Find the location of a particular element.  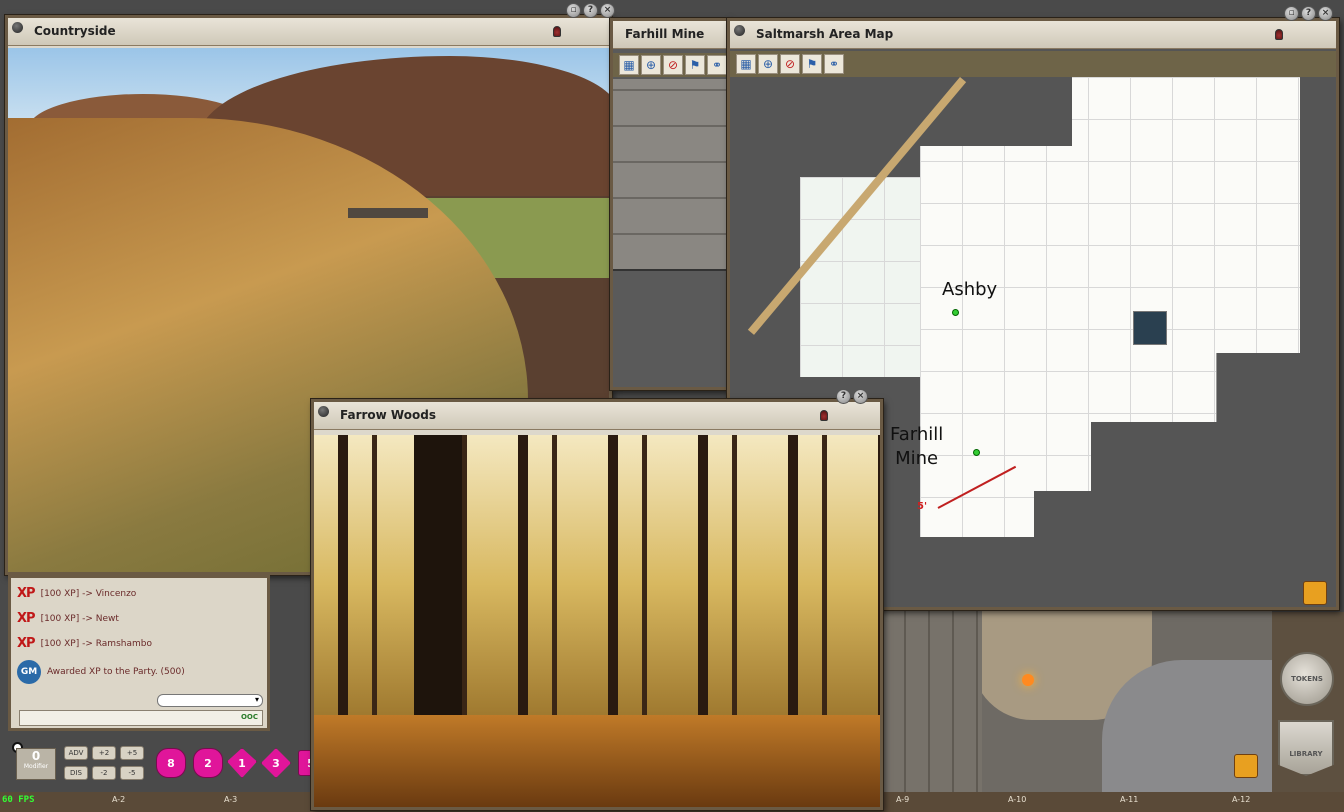

mod-button-minus2: -2 is located at coordinates (104, 773).